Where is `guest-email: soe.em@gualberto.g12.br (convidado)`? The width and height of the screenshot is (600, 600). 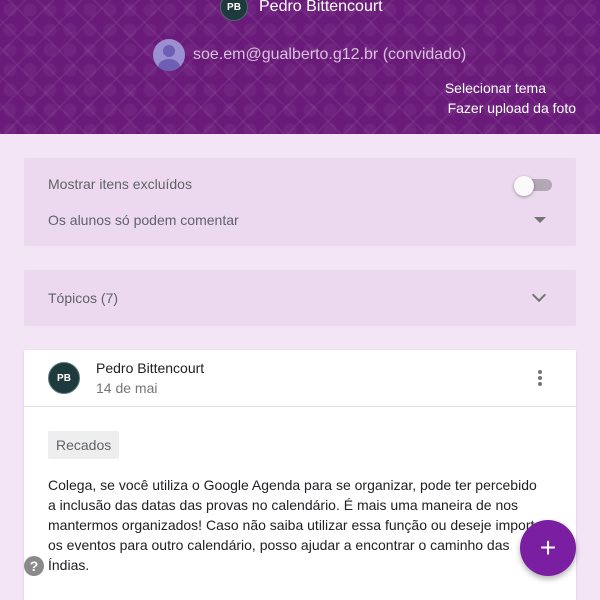 guest-email: soe.em@gualberto.g12.br (convidado) is located at coordinates (330, 54).